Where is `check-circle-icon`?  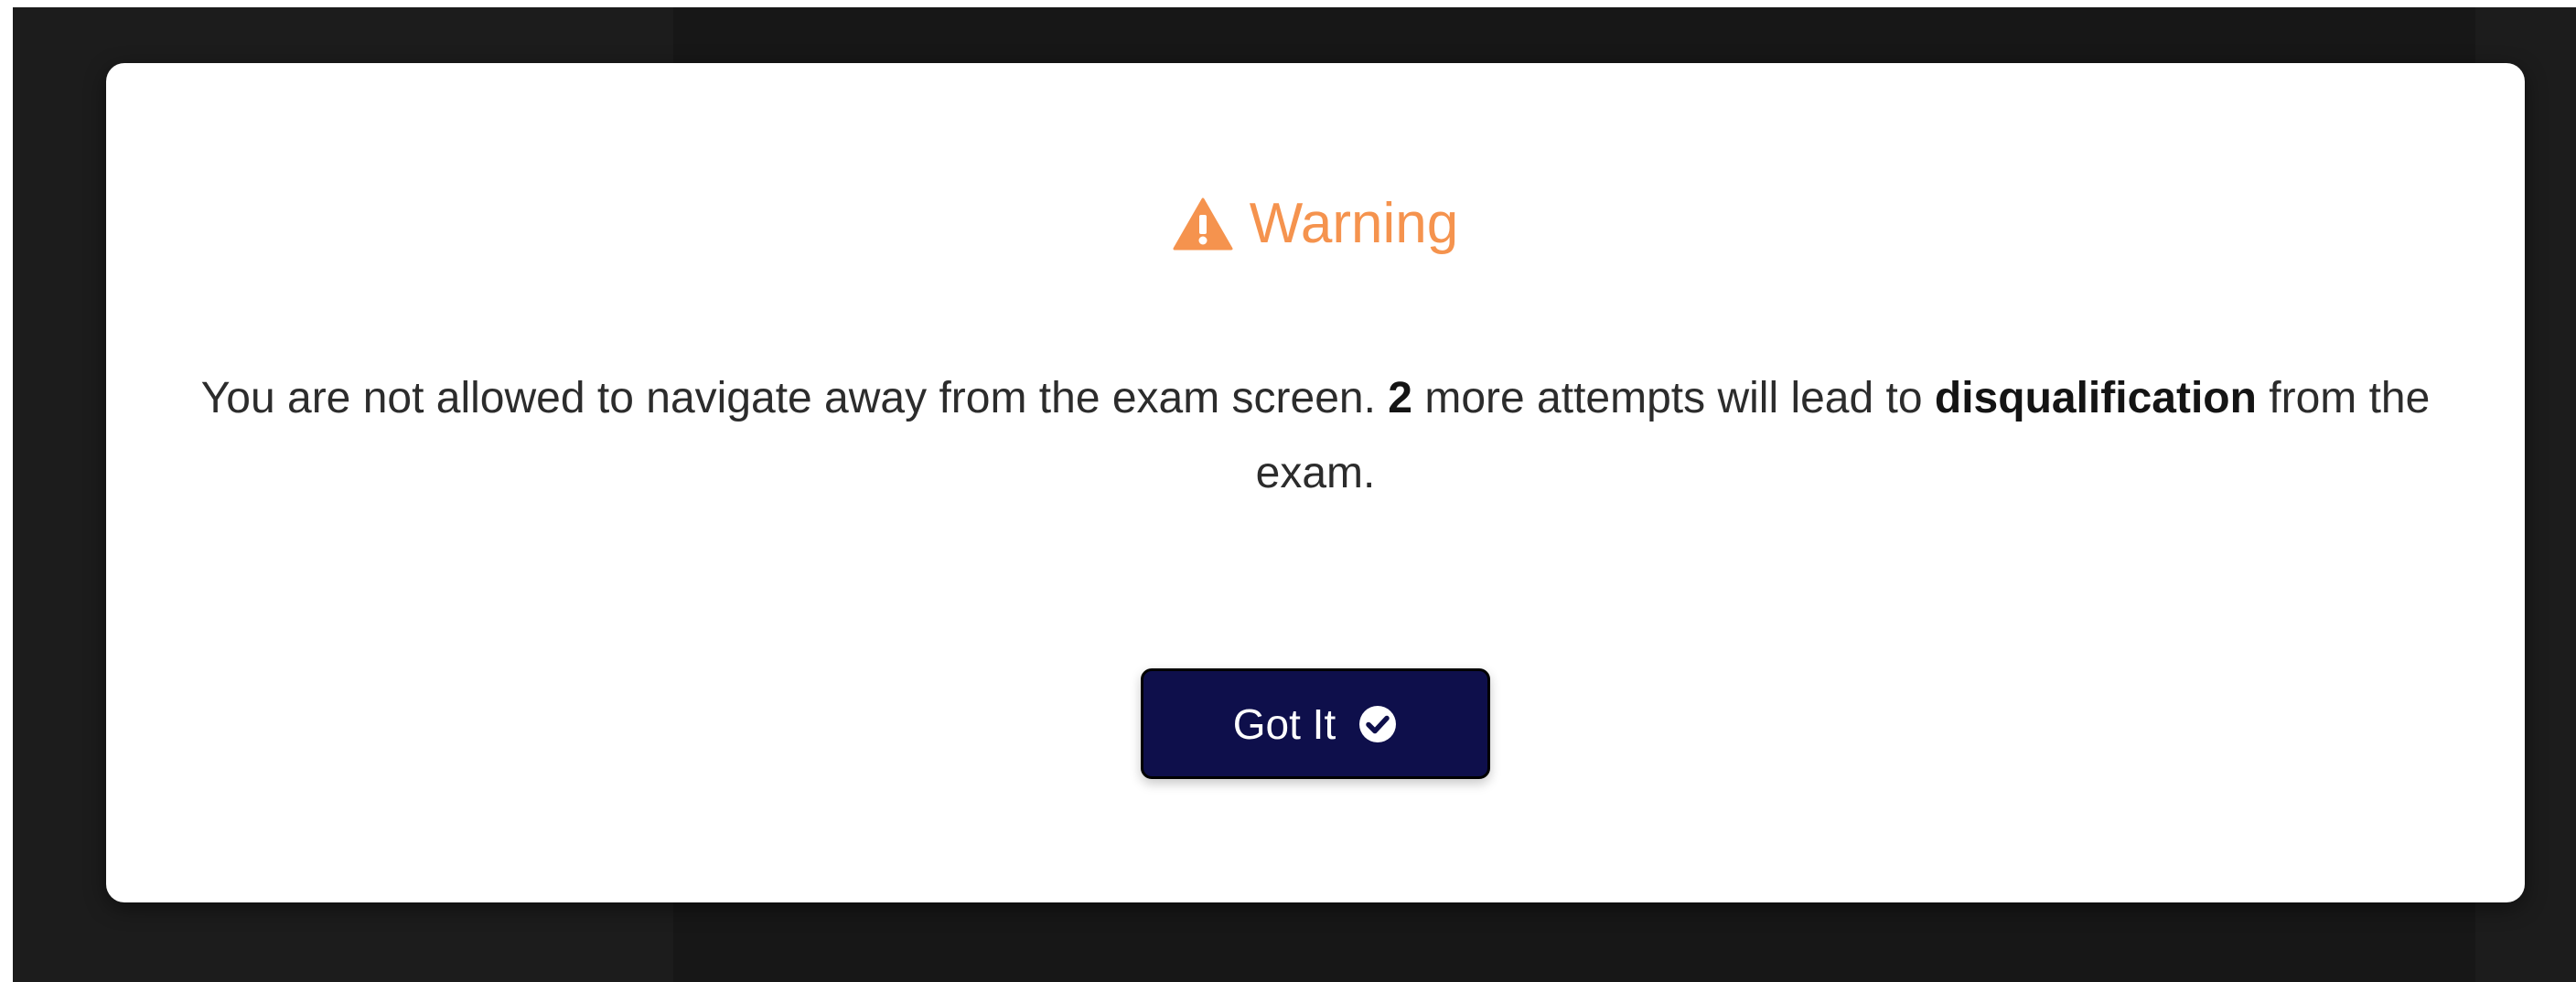
check-circle-icon is located at coordinates (1378, 724).